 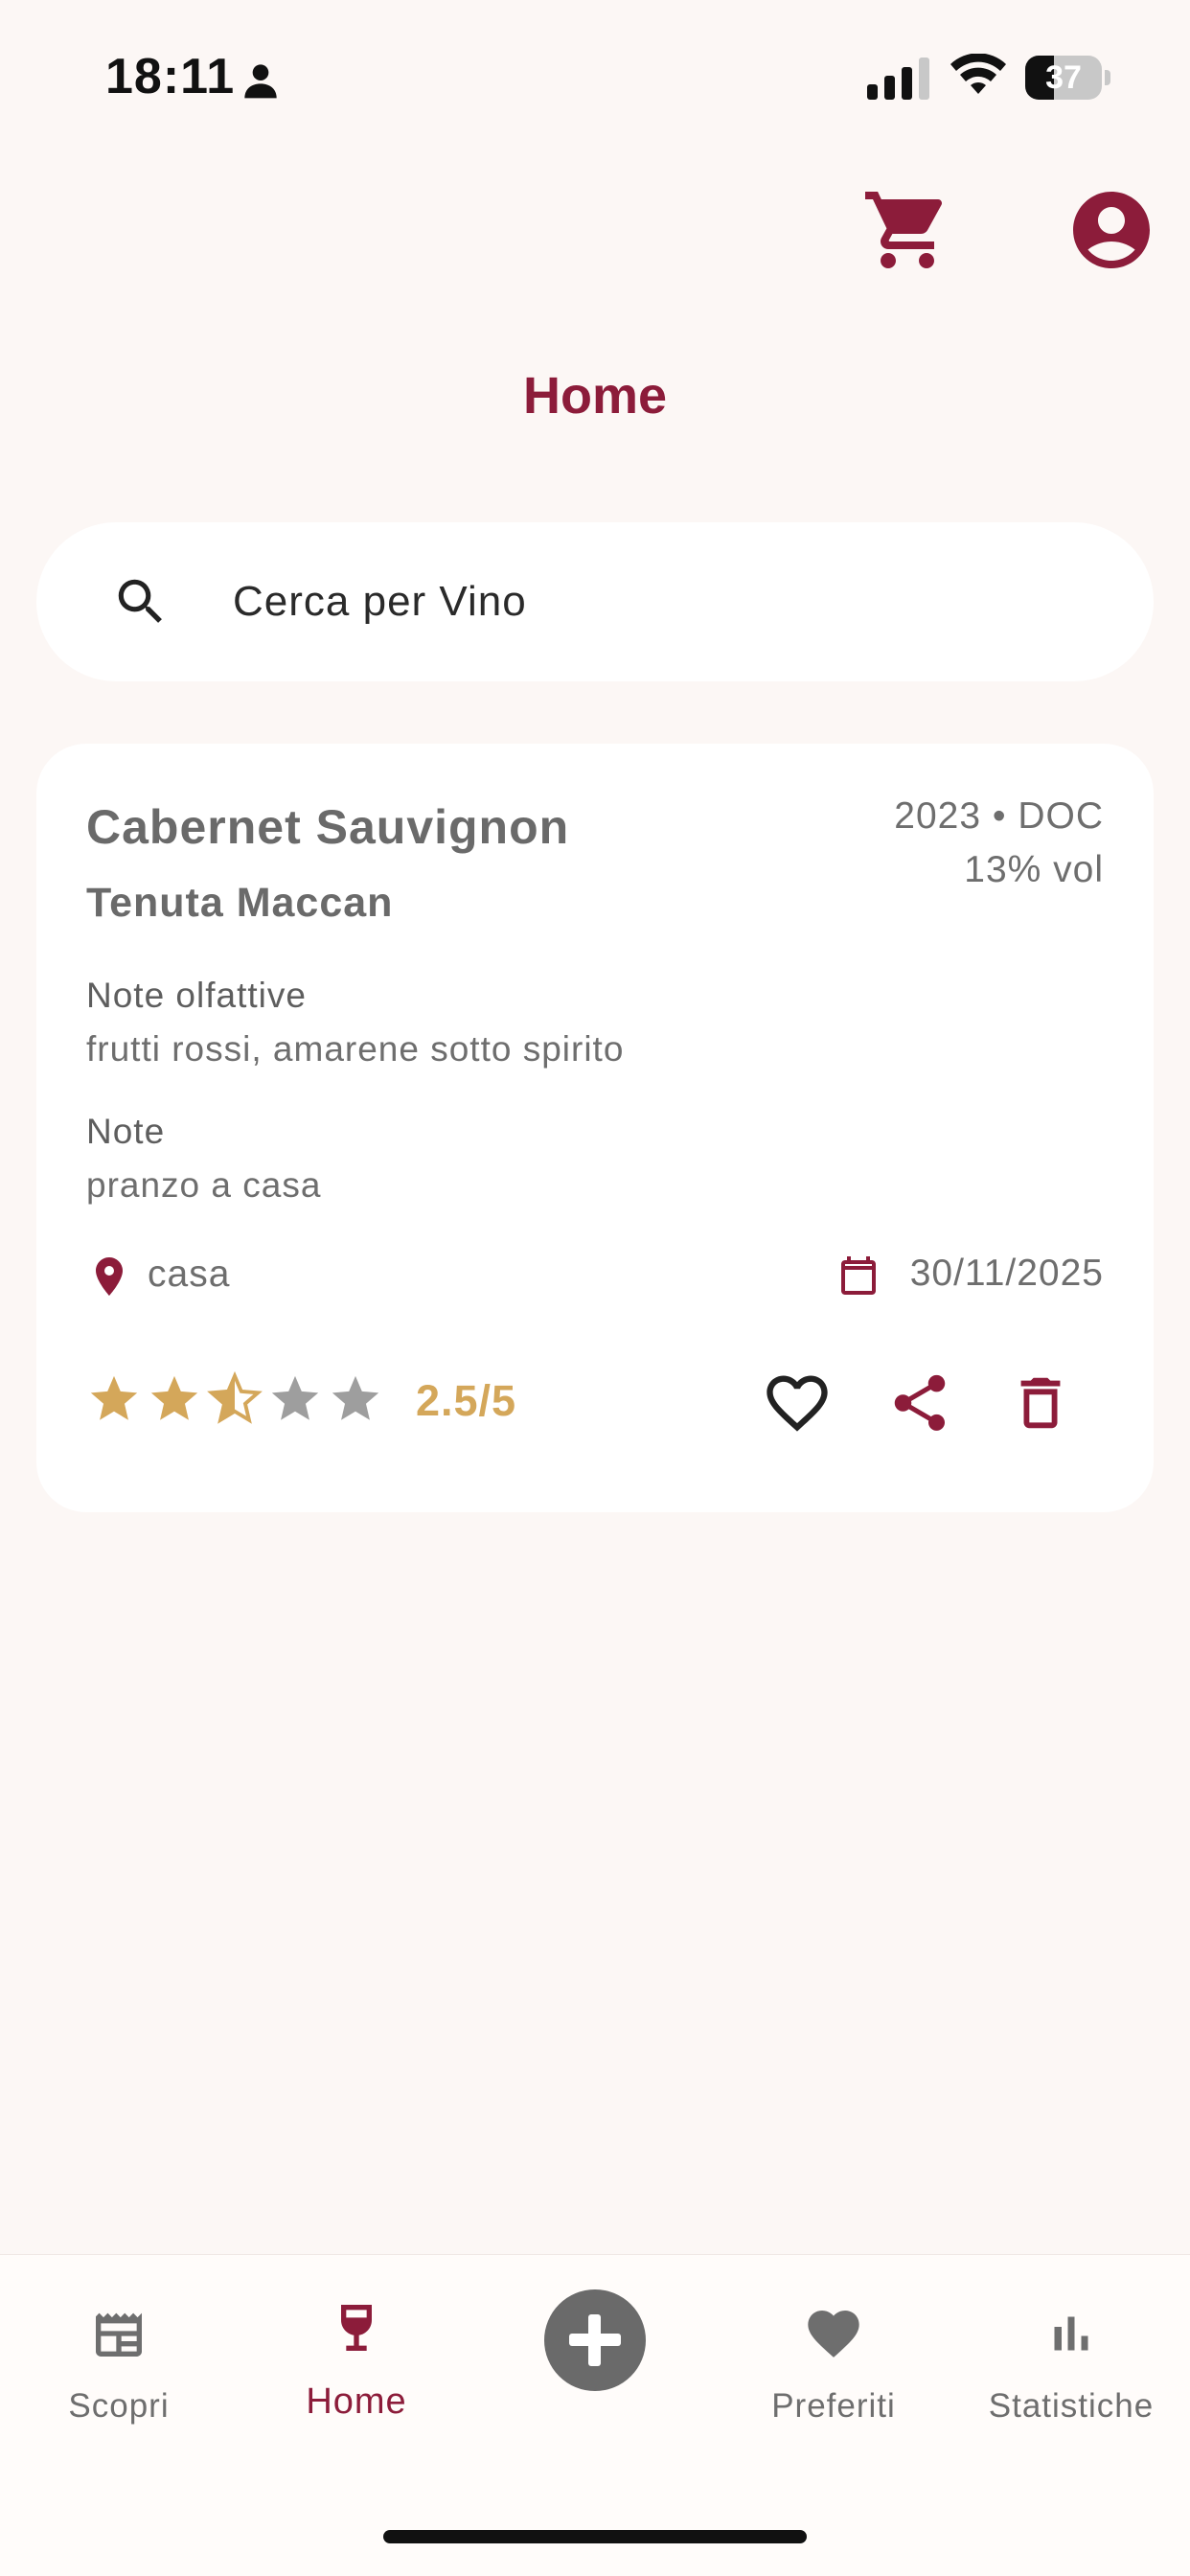 I want to click on heart-icon, so click(x=834, y=2334).